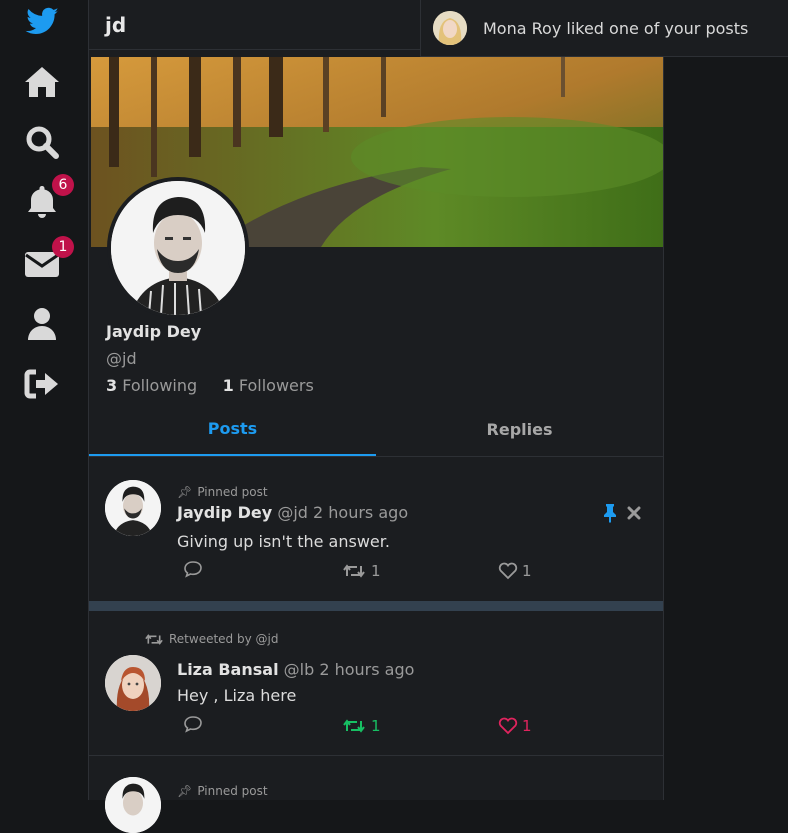  I want to click on profile-avatar, so click(178, 248).